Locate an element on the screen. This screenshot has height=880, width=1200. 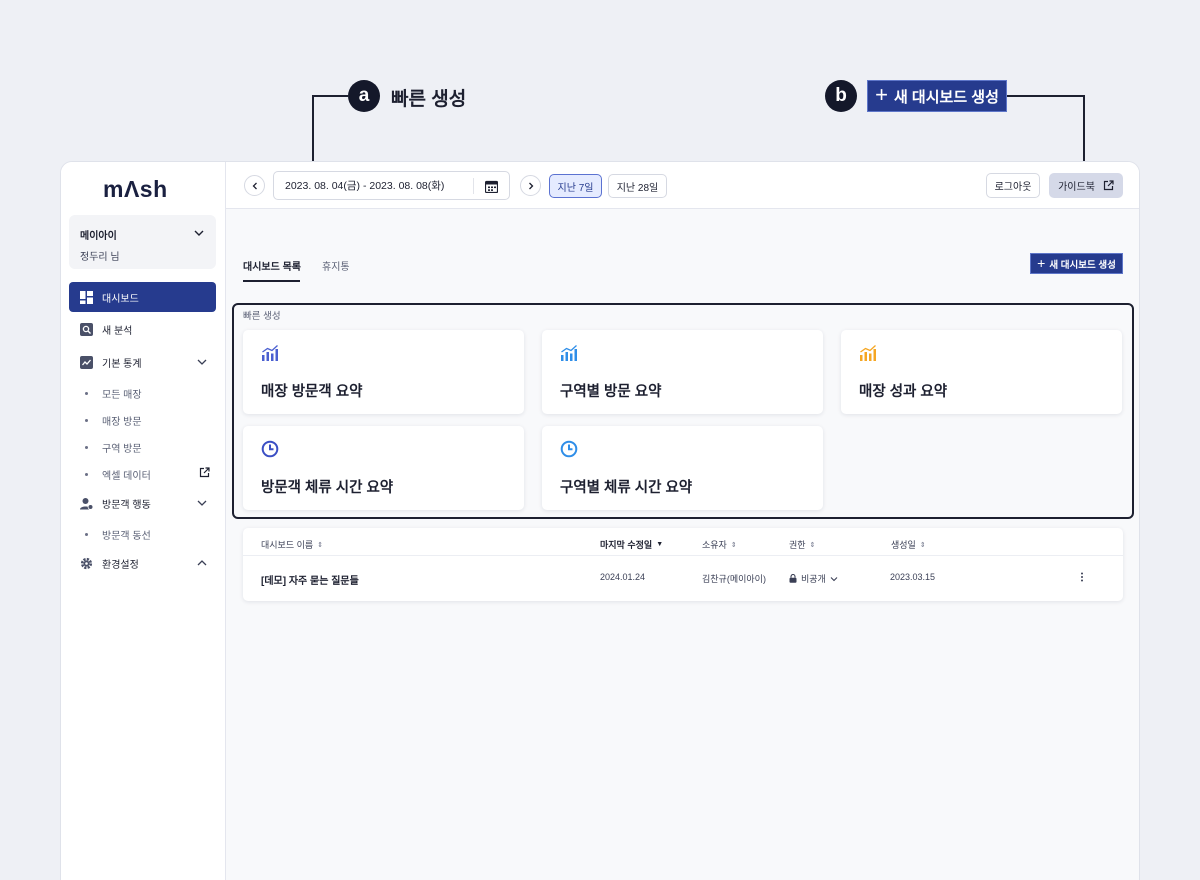
sidebar-sub-excel-data: 엑셀 데이터 is located at coordinates (118, 474).